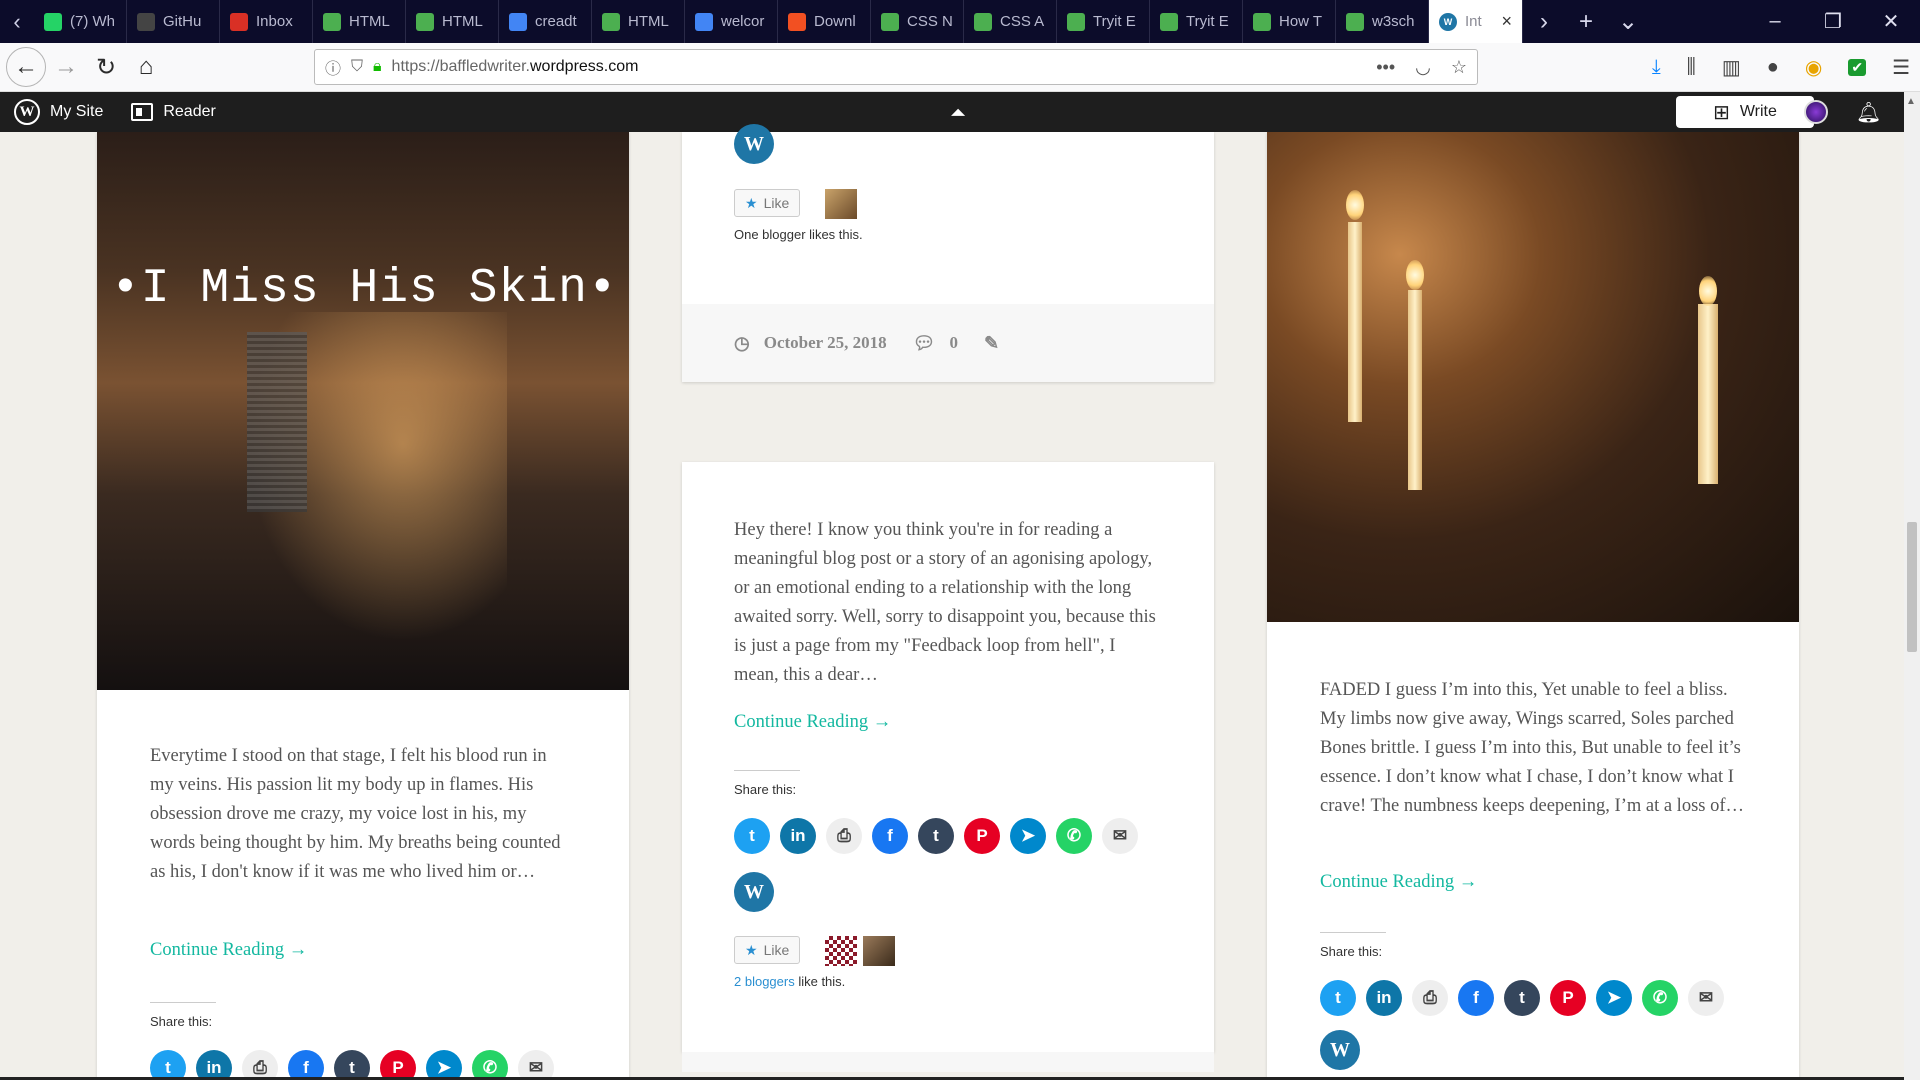  Describe the element at coordinates (764, 981) in the screenshot. I see `likes-link: 2 bloggers` at that location.